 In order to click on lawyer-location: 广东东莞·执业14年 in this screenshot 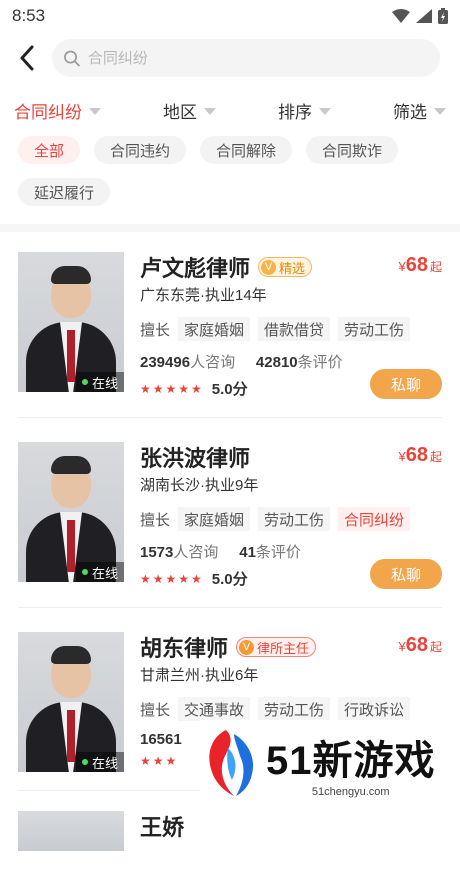, I will do `click(203, 295)`.